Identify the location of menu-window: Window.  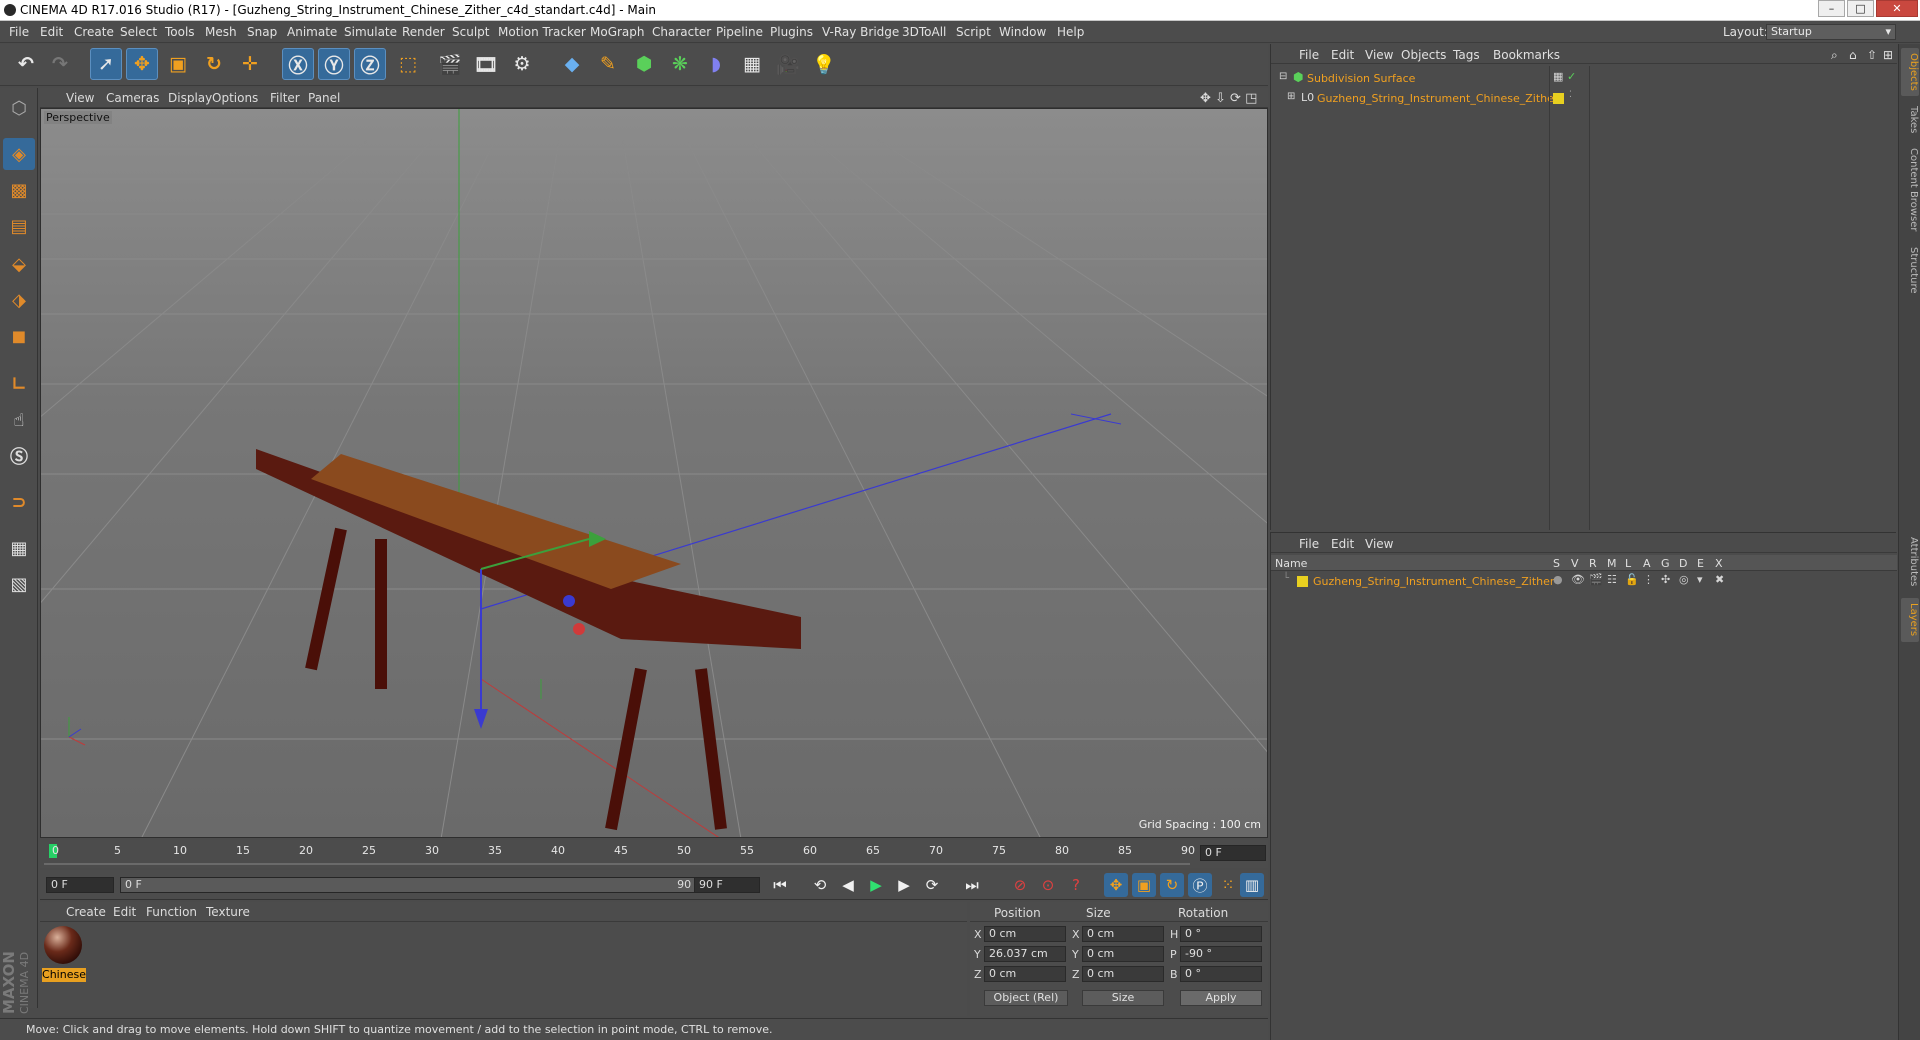
(1022, 32).